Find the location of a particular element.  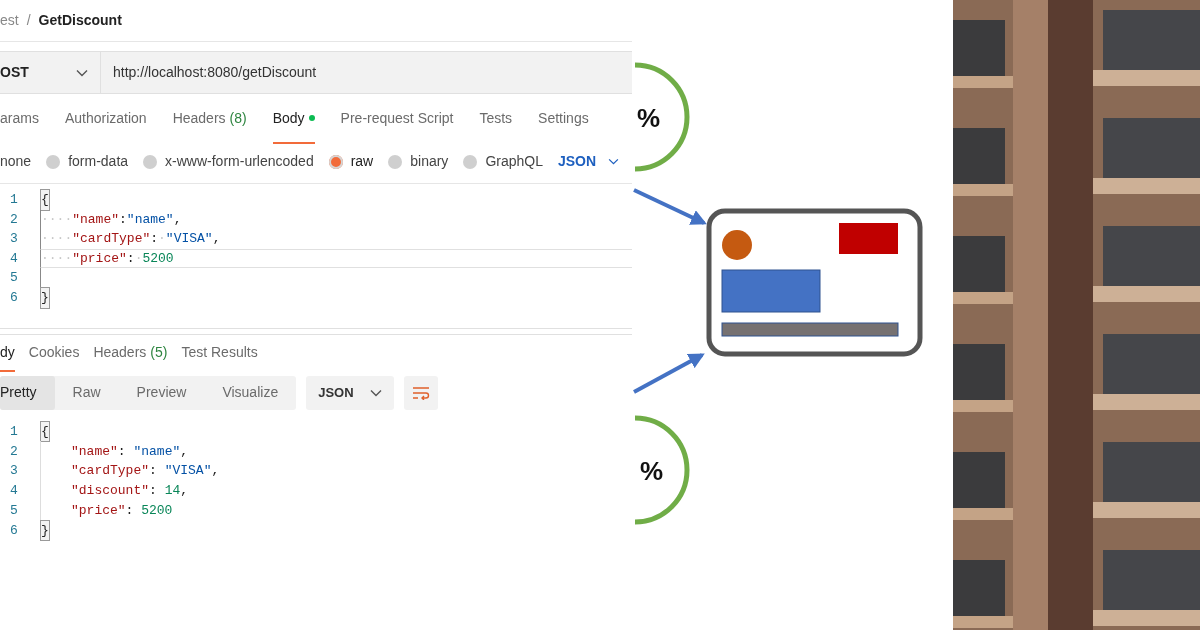

request-tab: Settings is located at coordinates (563, 119).